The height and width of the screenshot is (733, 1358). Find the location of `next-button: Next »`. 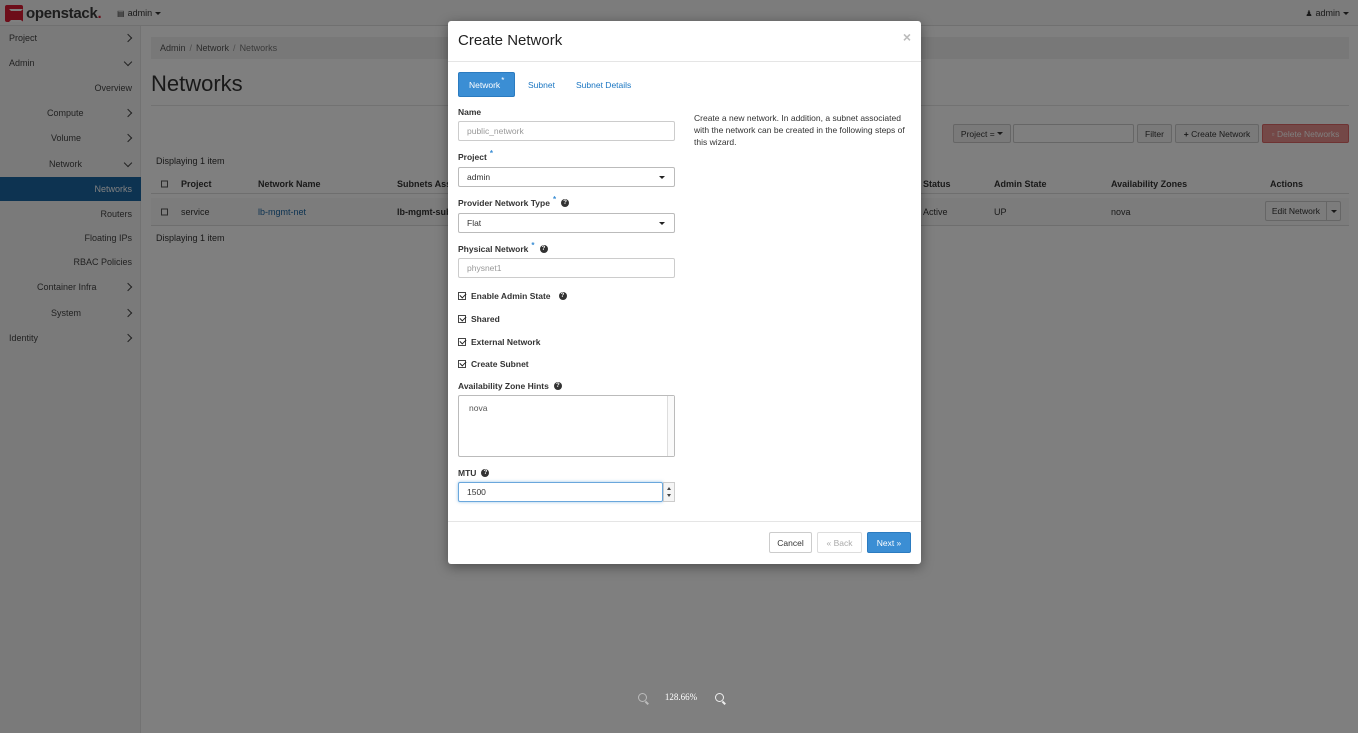

next-button: Next » is located at coordinates (889, 542).